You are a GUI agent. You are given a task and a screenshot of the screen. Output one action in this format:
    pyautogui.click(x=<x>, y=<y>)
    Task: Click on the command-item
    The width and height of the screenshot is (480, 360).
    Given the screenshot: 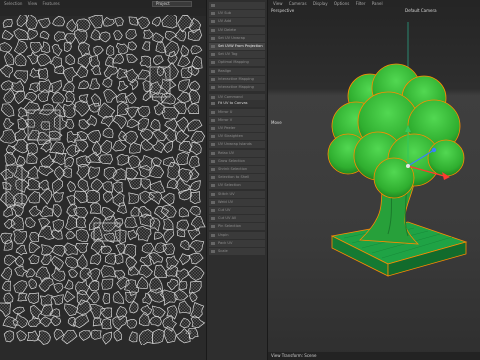 What is the action you would take?
    pyautogui.click(x=237, y=5)
    